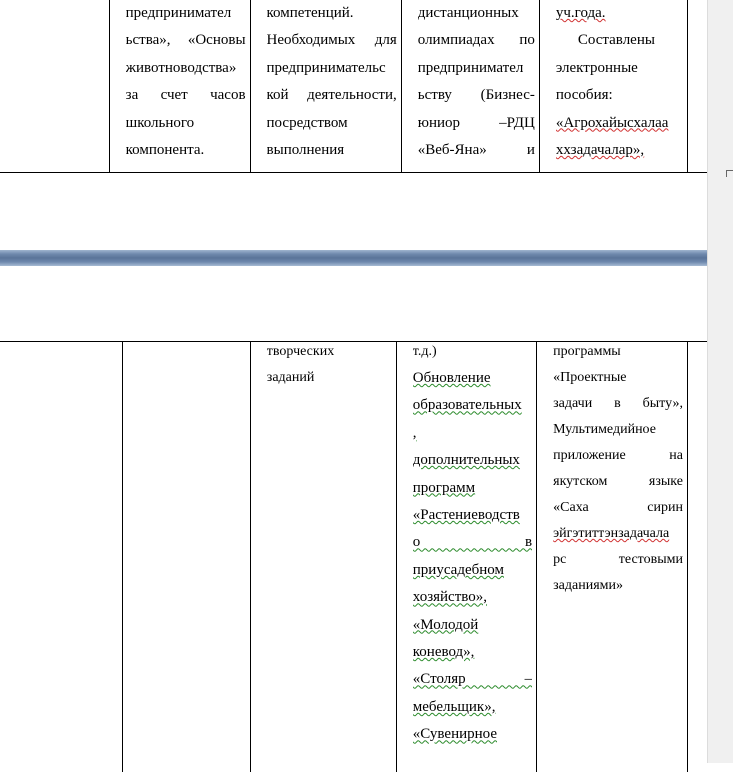 The height and width of the screenshot is (772, 733). I want to click on cell-text: «Молодой, so click(445, 624).